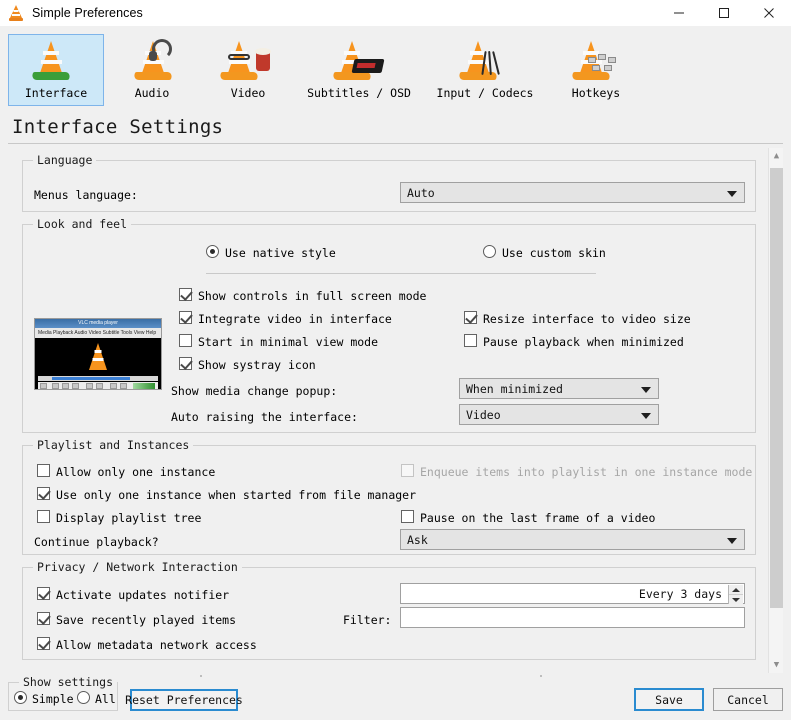 Image resolution: width=791 pixels, height=720 pixels. What do you see at coordinates (146, 620) in the screenshot?
I see `save-recent-items-label: Save recently played items` at bounding box center [146, 620].